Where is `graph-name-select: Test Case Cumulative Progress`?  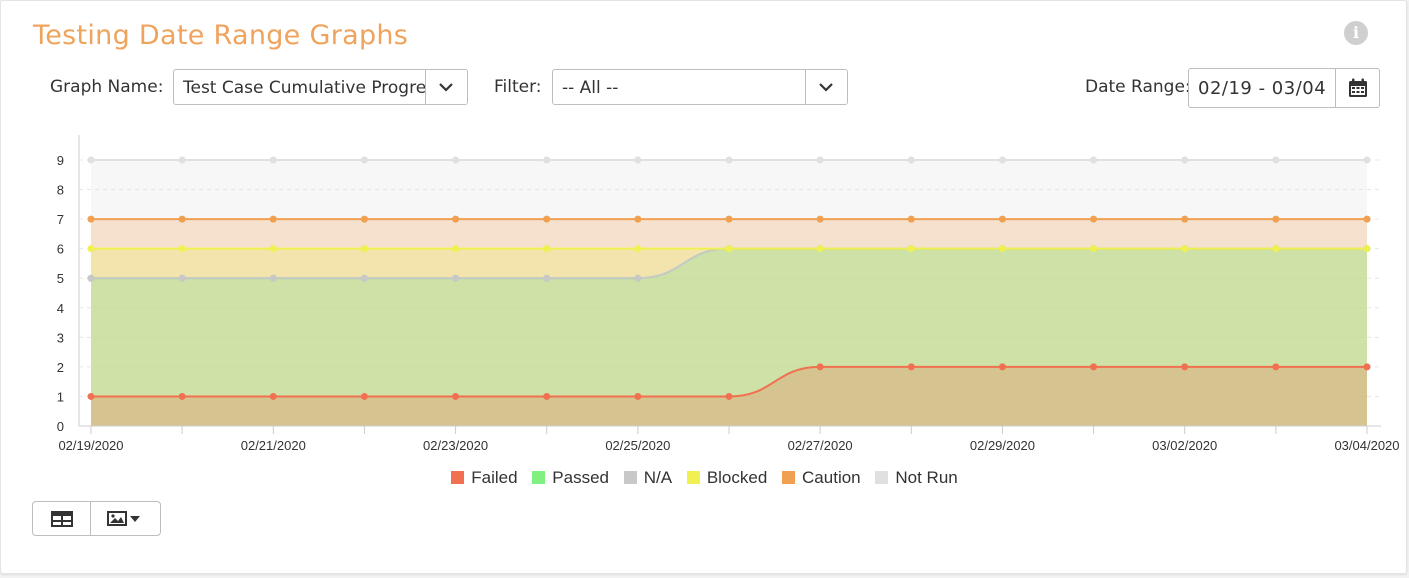 graph-name-select: Test Case Cumulative Progress is located at coordinates (320, 87).